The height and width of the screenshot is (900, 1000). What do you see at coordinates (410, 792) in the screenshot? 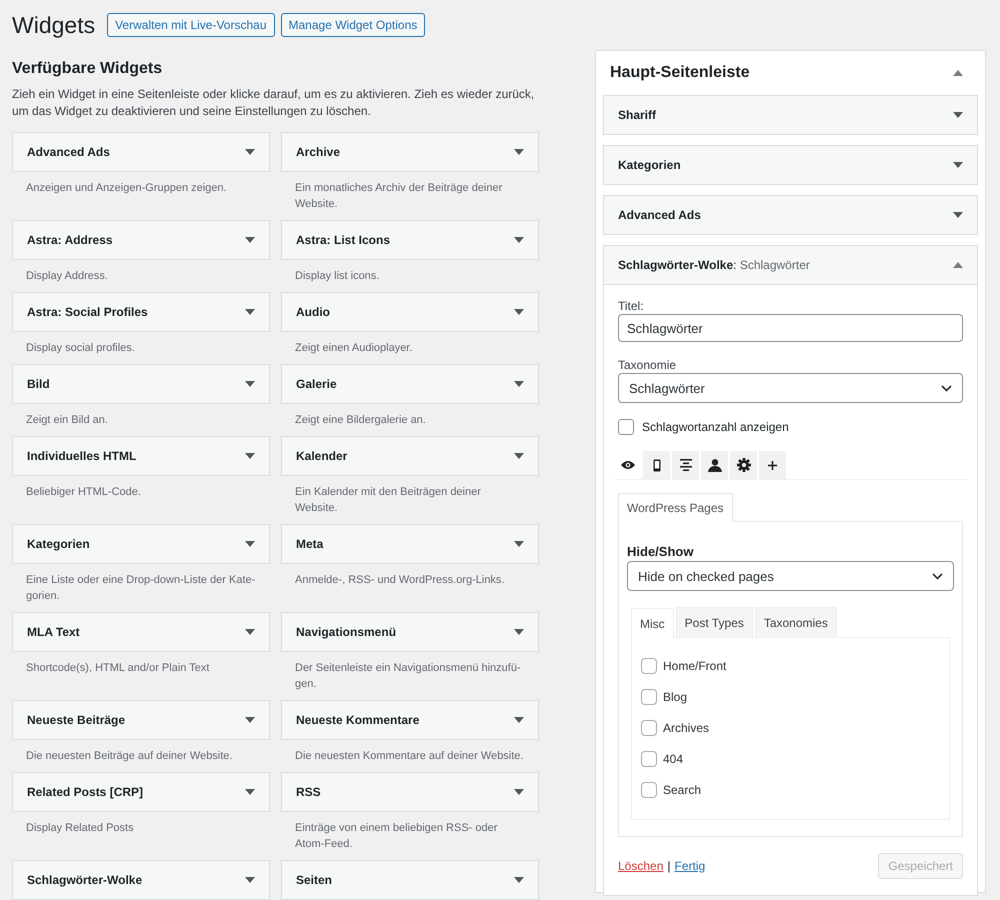
I see `widget-card: RSS` at bounding box center [410, 792].